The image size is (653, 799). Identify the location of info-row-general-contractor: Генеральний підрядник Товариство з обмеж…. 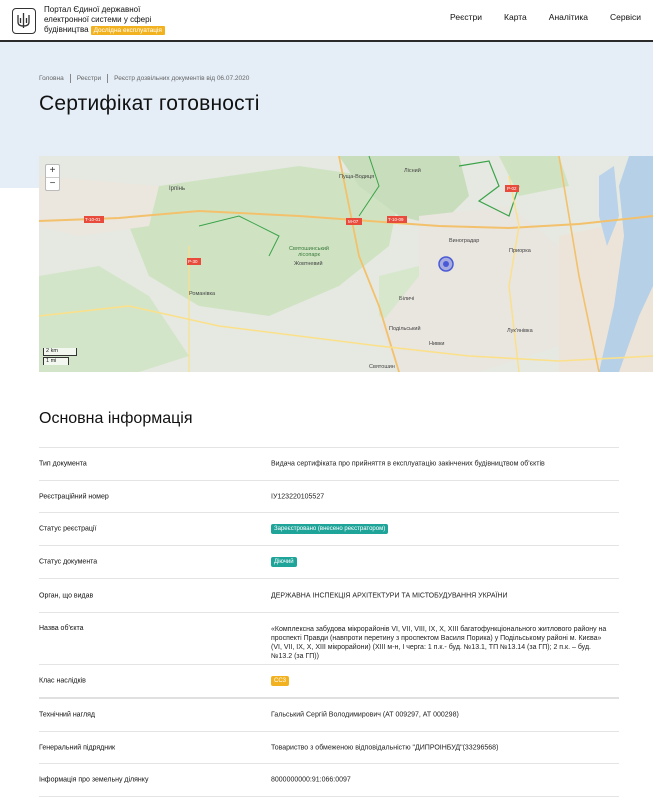
(329, 747).